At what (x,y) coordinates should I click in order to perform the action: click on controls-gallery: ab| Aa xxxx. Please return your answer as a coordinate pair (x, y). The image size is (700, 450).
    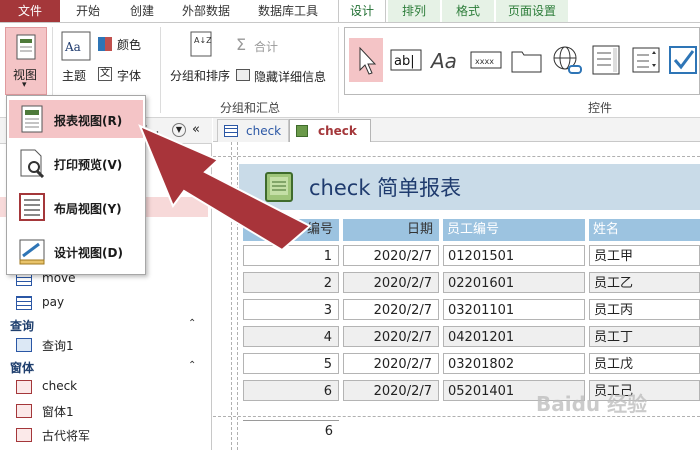
    Looking at the image, I should click on (522, 61).